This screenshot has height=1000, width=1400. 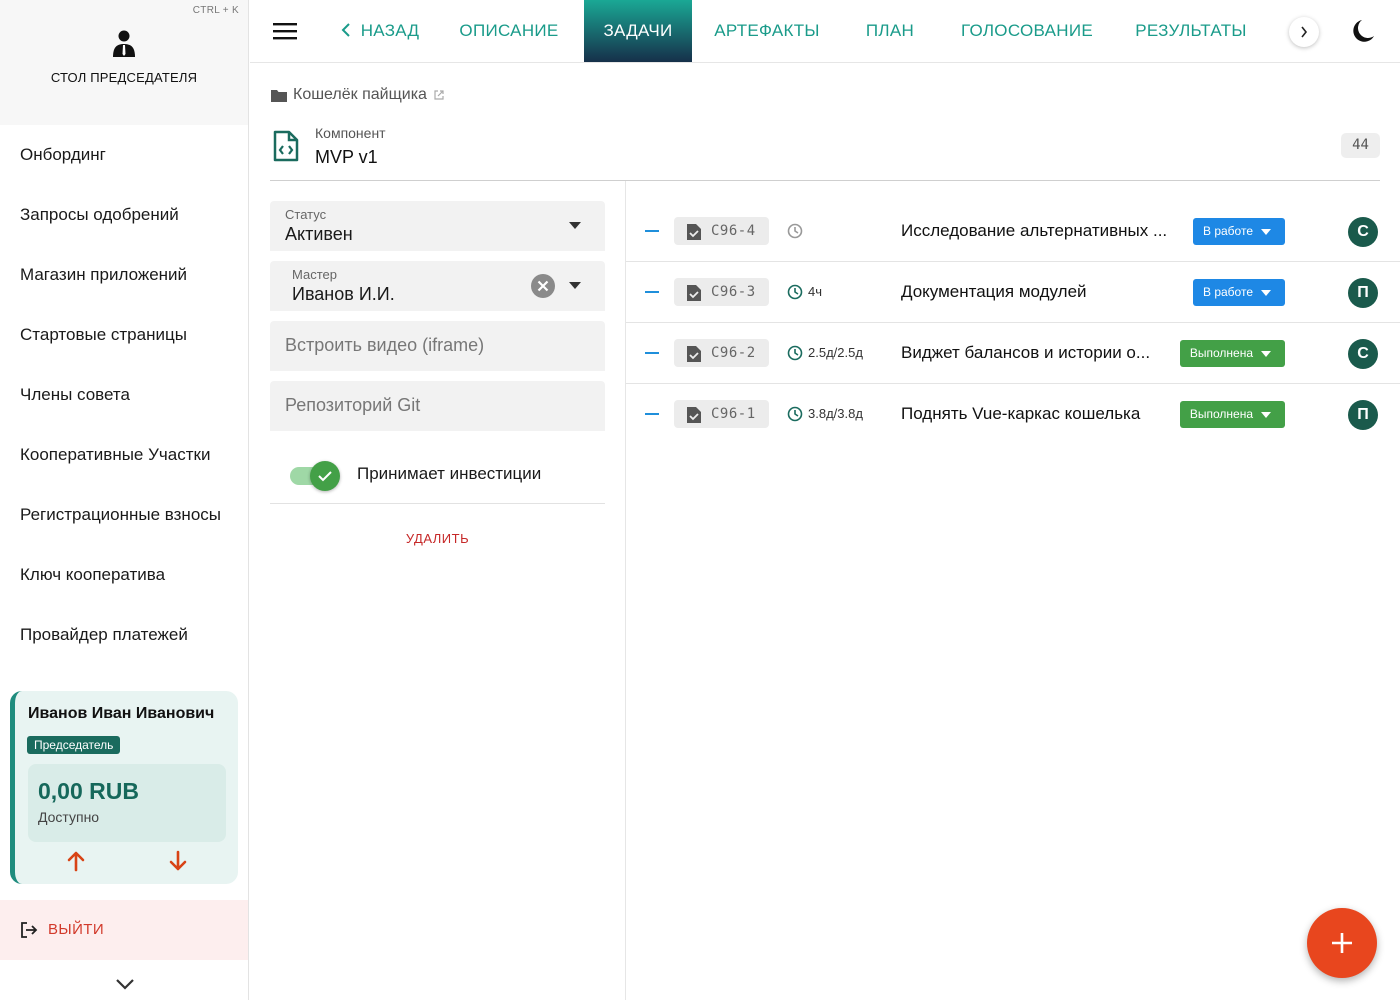 I want to click on status-value: Активен, so click(x=319, y=234).